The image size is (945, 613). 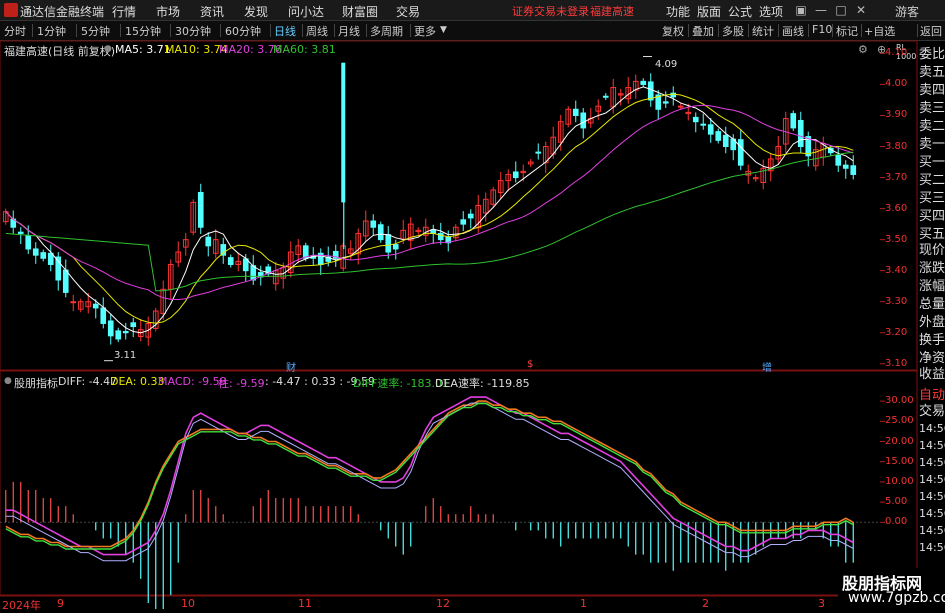 What do you see at coordinates (932, 162) in the screenshot?
I see `right-tab-item: 买一` at bounding box center [932, 162].